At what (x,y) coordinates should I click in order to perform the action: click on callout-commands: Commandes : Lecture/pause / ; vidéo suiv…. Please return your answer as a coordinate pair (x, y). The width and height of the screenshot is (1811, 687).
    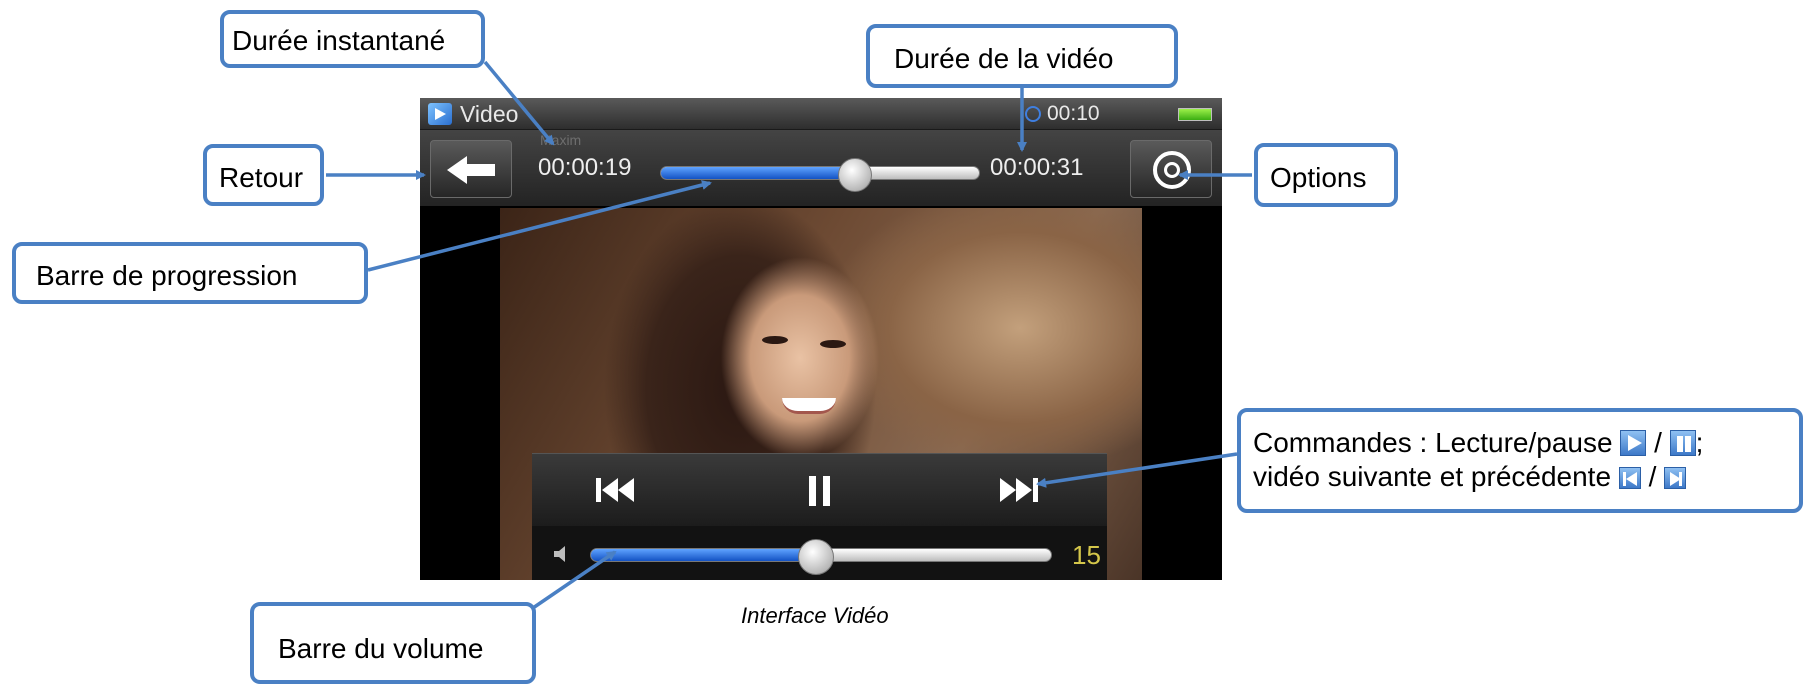
    Looking at the image, I should click on (1520, 460).